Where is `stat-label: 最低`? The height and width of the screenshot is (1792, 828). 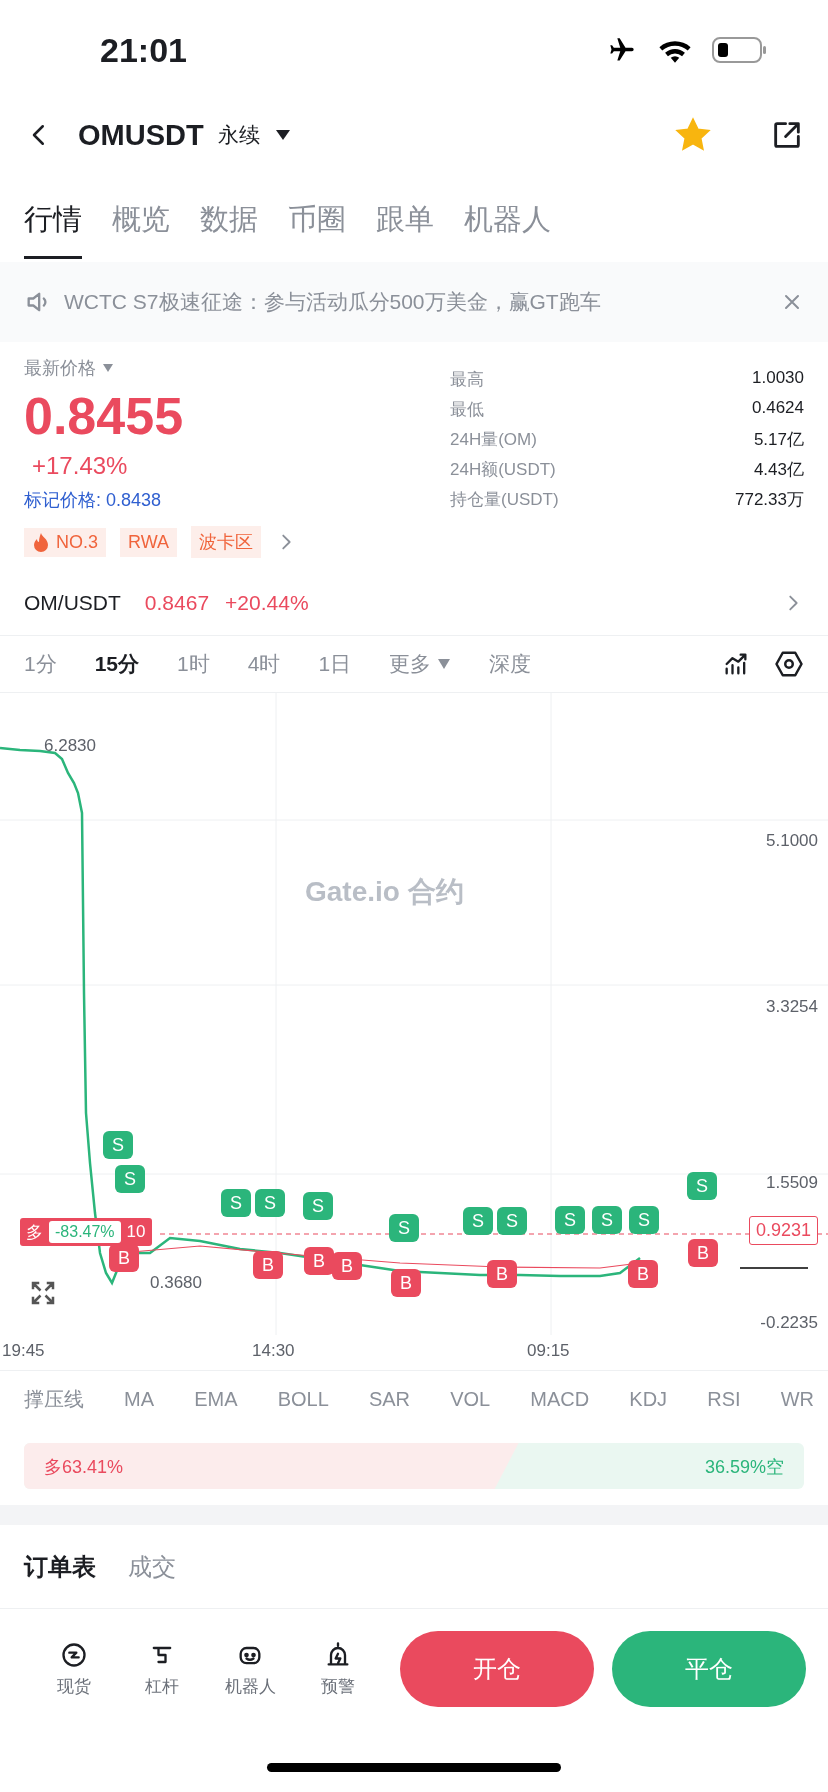 stat-label: 最低 is located at coordinates (467, 410).